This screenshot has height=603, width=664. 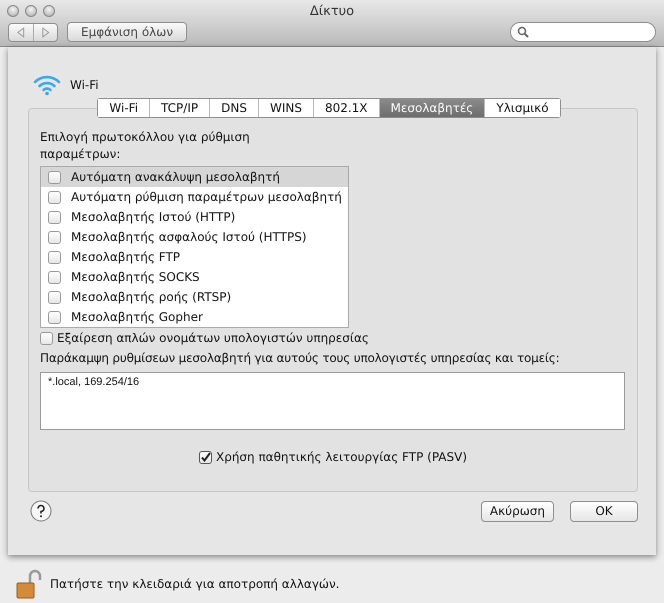 I want to click on tab: Wi-Fi, so click(x=124, y=108).